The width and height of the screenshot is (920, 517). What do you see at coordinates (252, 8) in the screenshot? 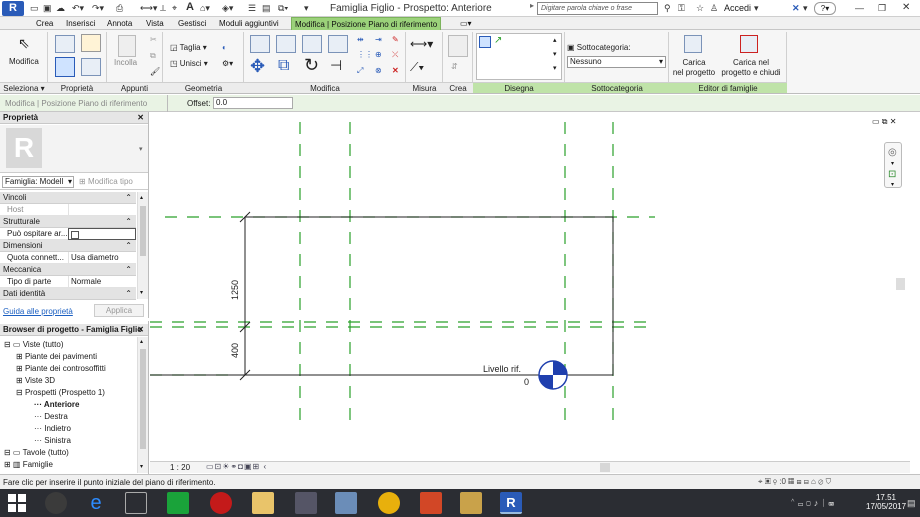
I see `thin-lines-icon: ☰` at bounding box center [252, 8].